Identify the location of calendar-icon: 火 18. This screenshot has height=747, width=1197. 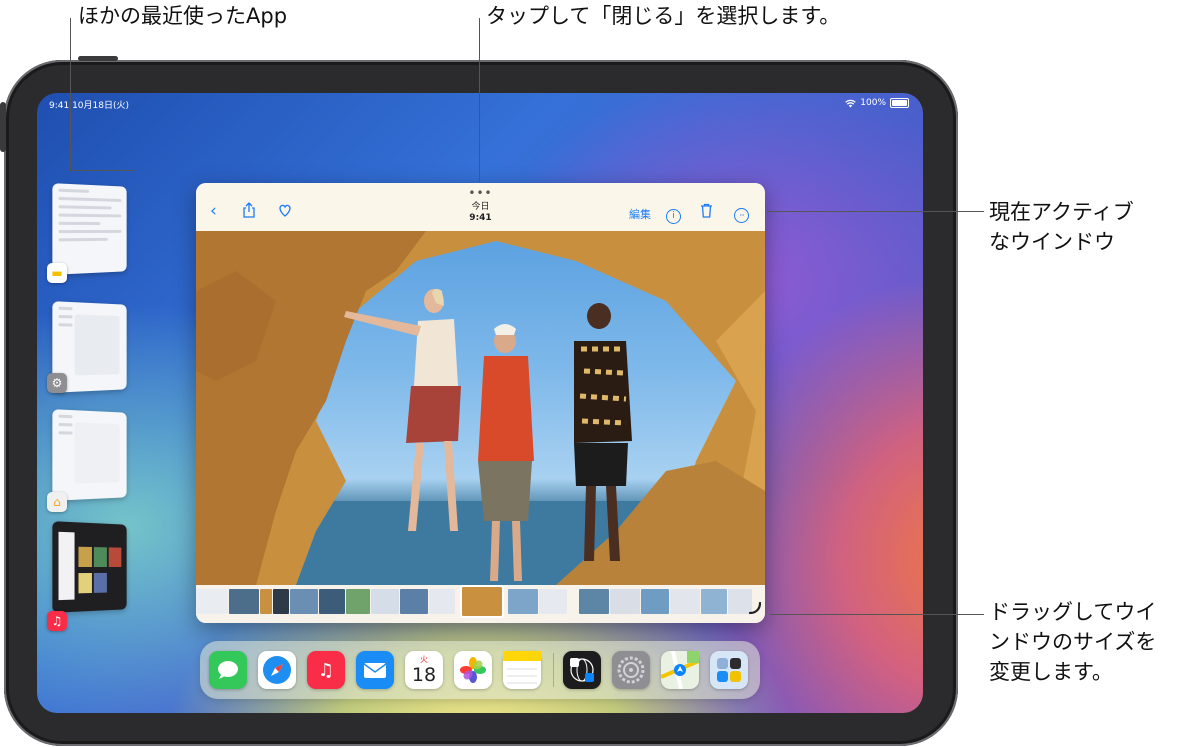
(424, 670).